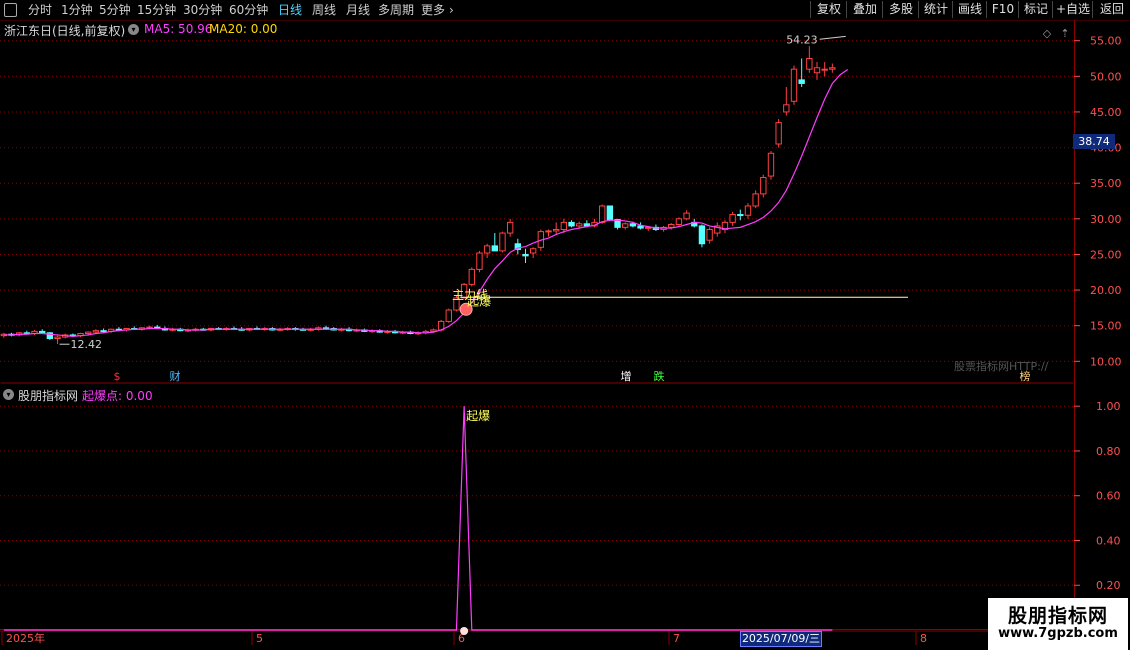  Describe the element at coordinates (1002, 9) in the screenshot. I see `toolbar-button-5: F10` at that location.